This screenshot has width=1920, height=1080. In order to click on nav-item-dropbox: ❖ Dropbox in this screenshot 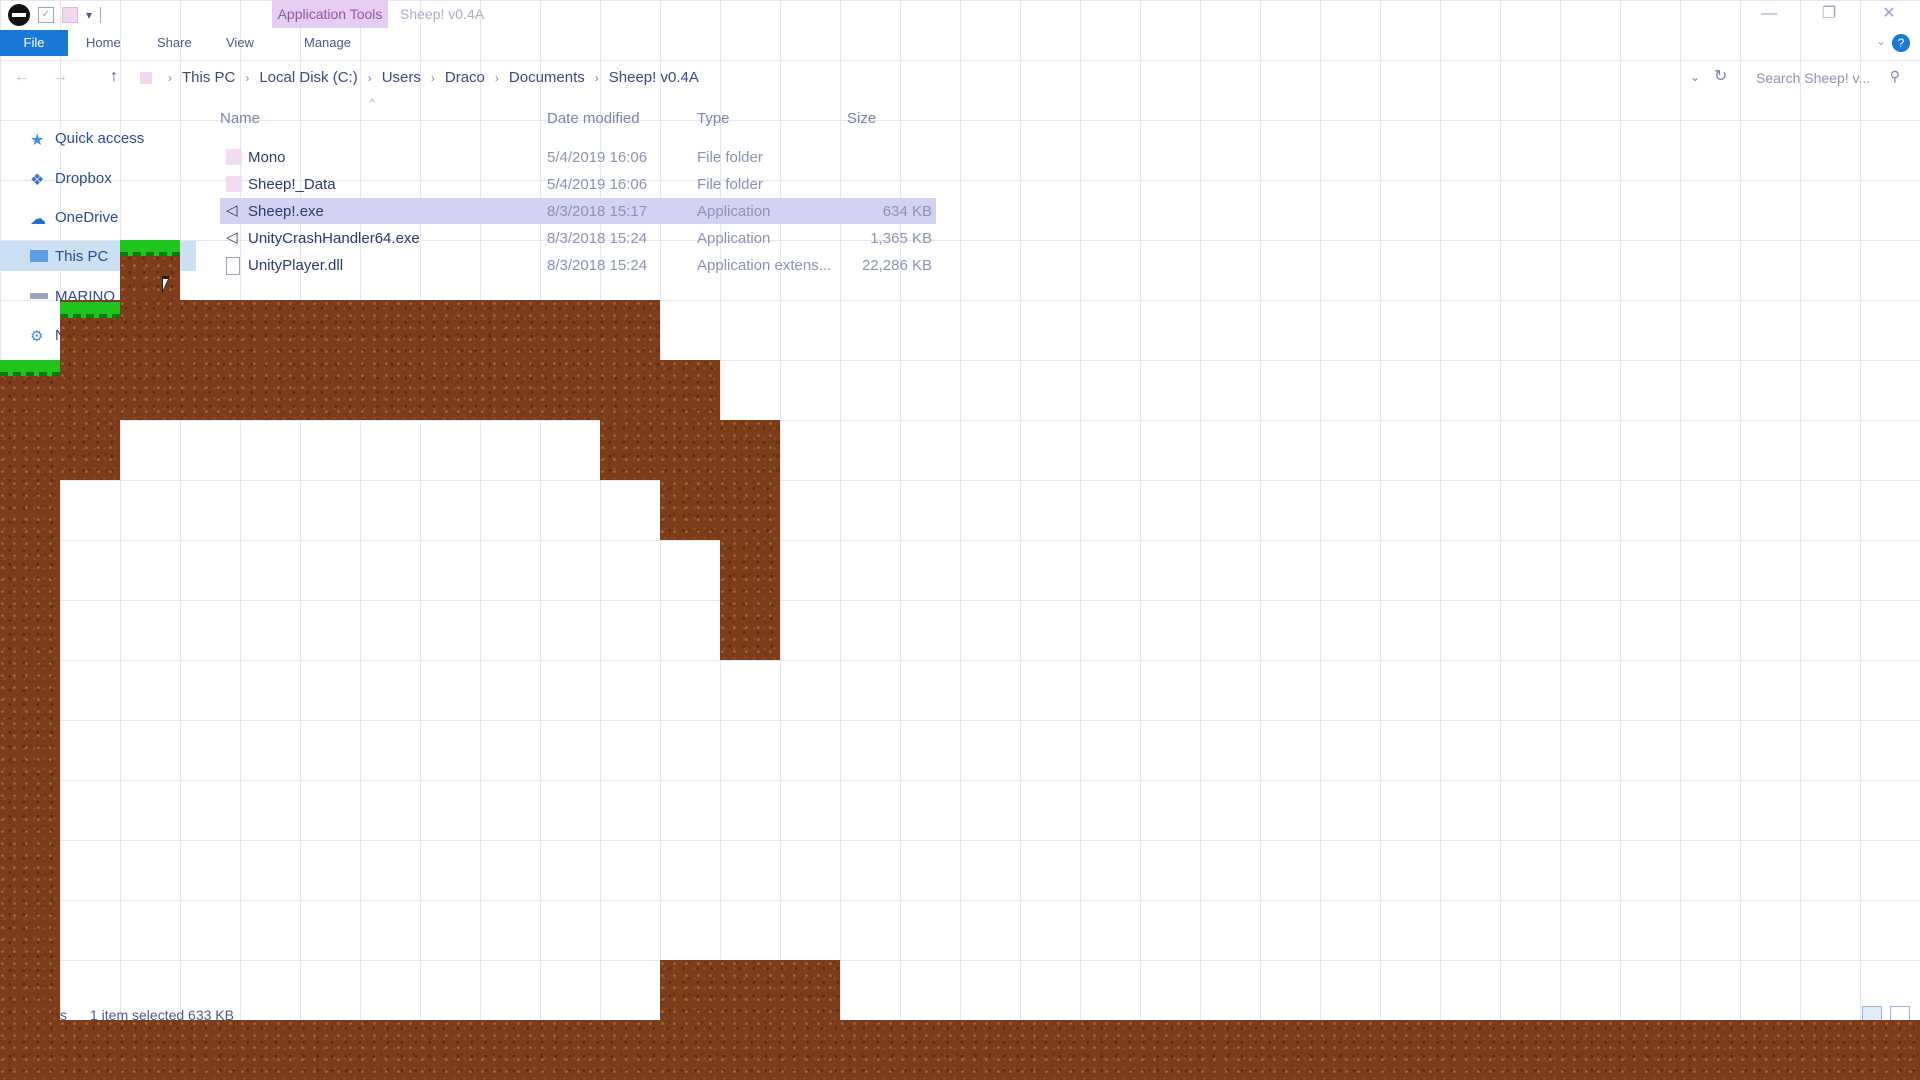, I will do `click(98, 178)`.